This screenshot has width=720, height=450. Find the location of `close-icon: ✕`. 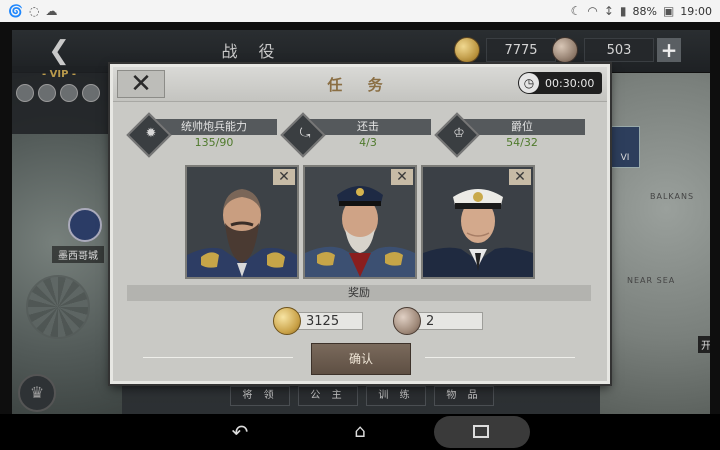

close-icon: ✕ is located at coordinates (141, 84).